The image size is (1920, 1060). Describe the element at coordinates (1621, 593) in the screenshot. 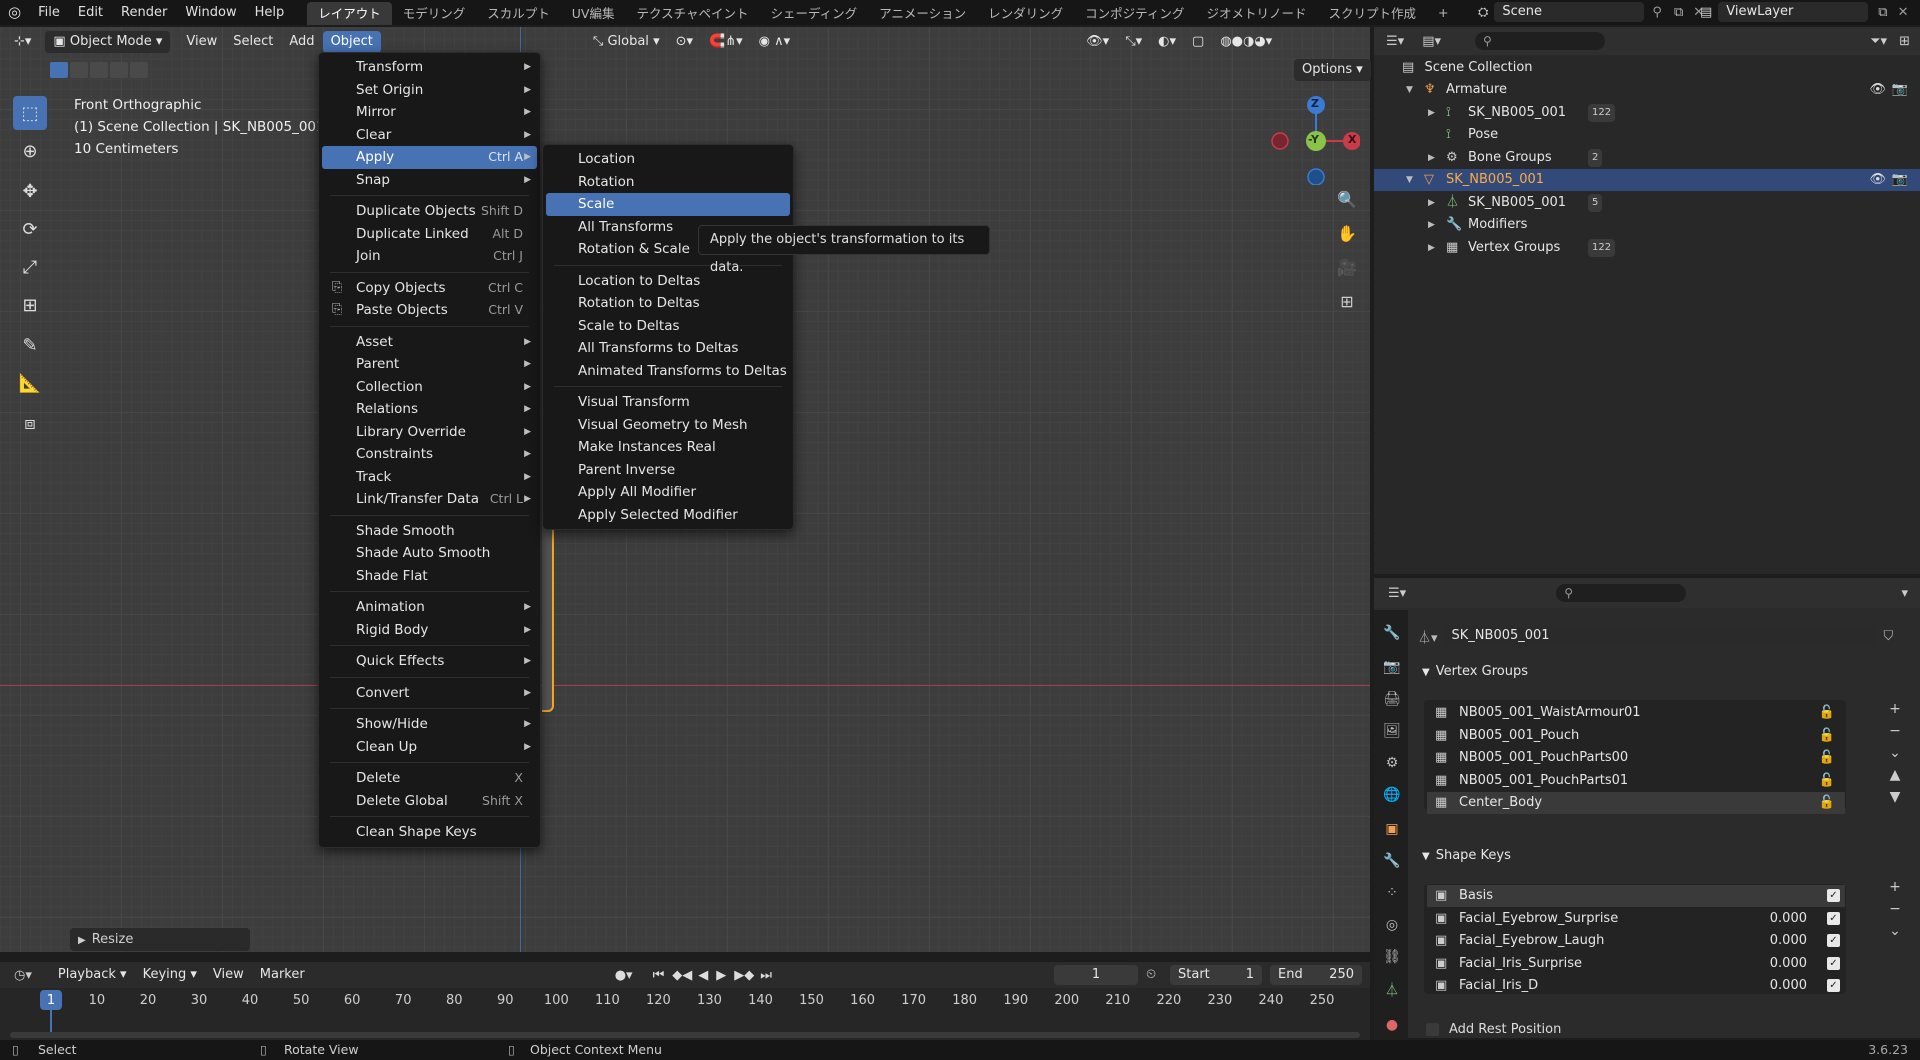

I see `properties-search: ⚲` at that location.